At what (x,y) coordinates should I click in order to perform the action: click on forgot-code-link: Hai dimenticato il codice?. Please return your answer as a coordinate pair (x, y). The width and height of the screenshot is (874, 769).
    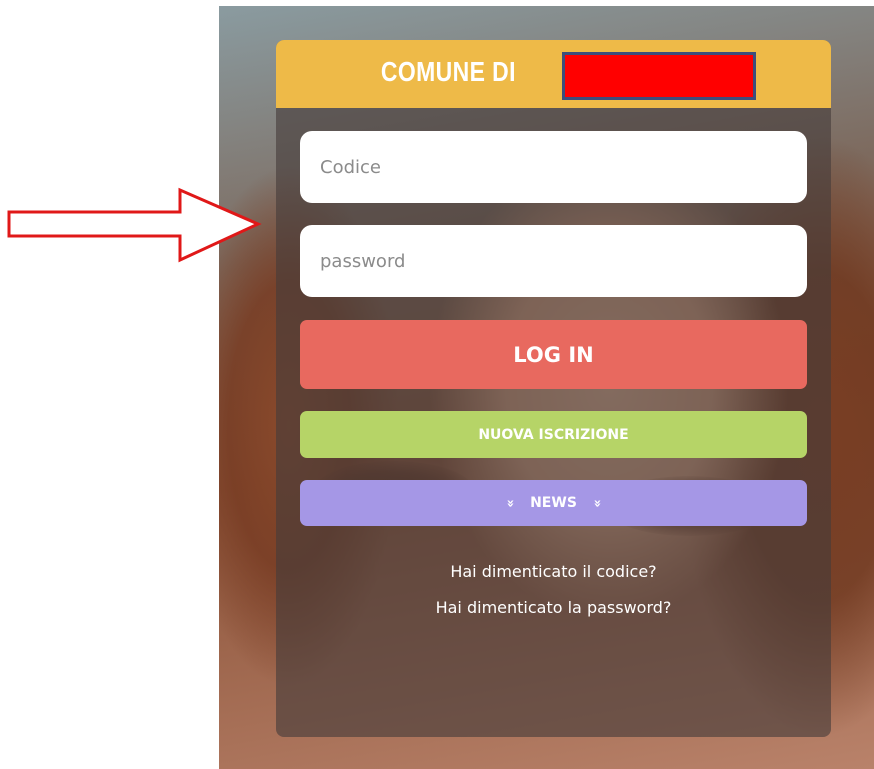
    Looking at the image, I should click on (553, 571).